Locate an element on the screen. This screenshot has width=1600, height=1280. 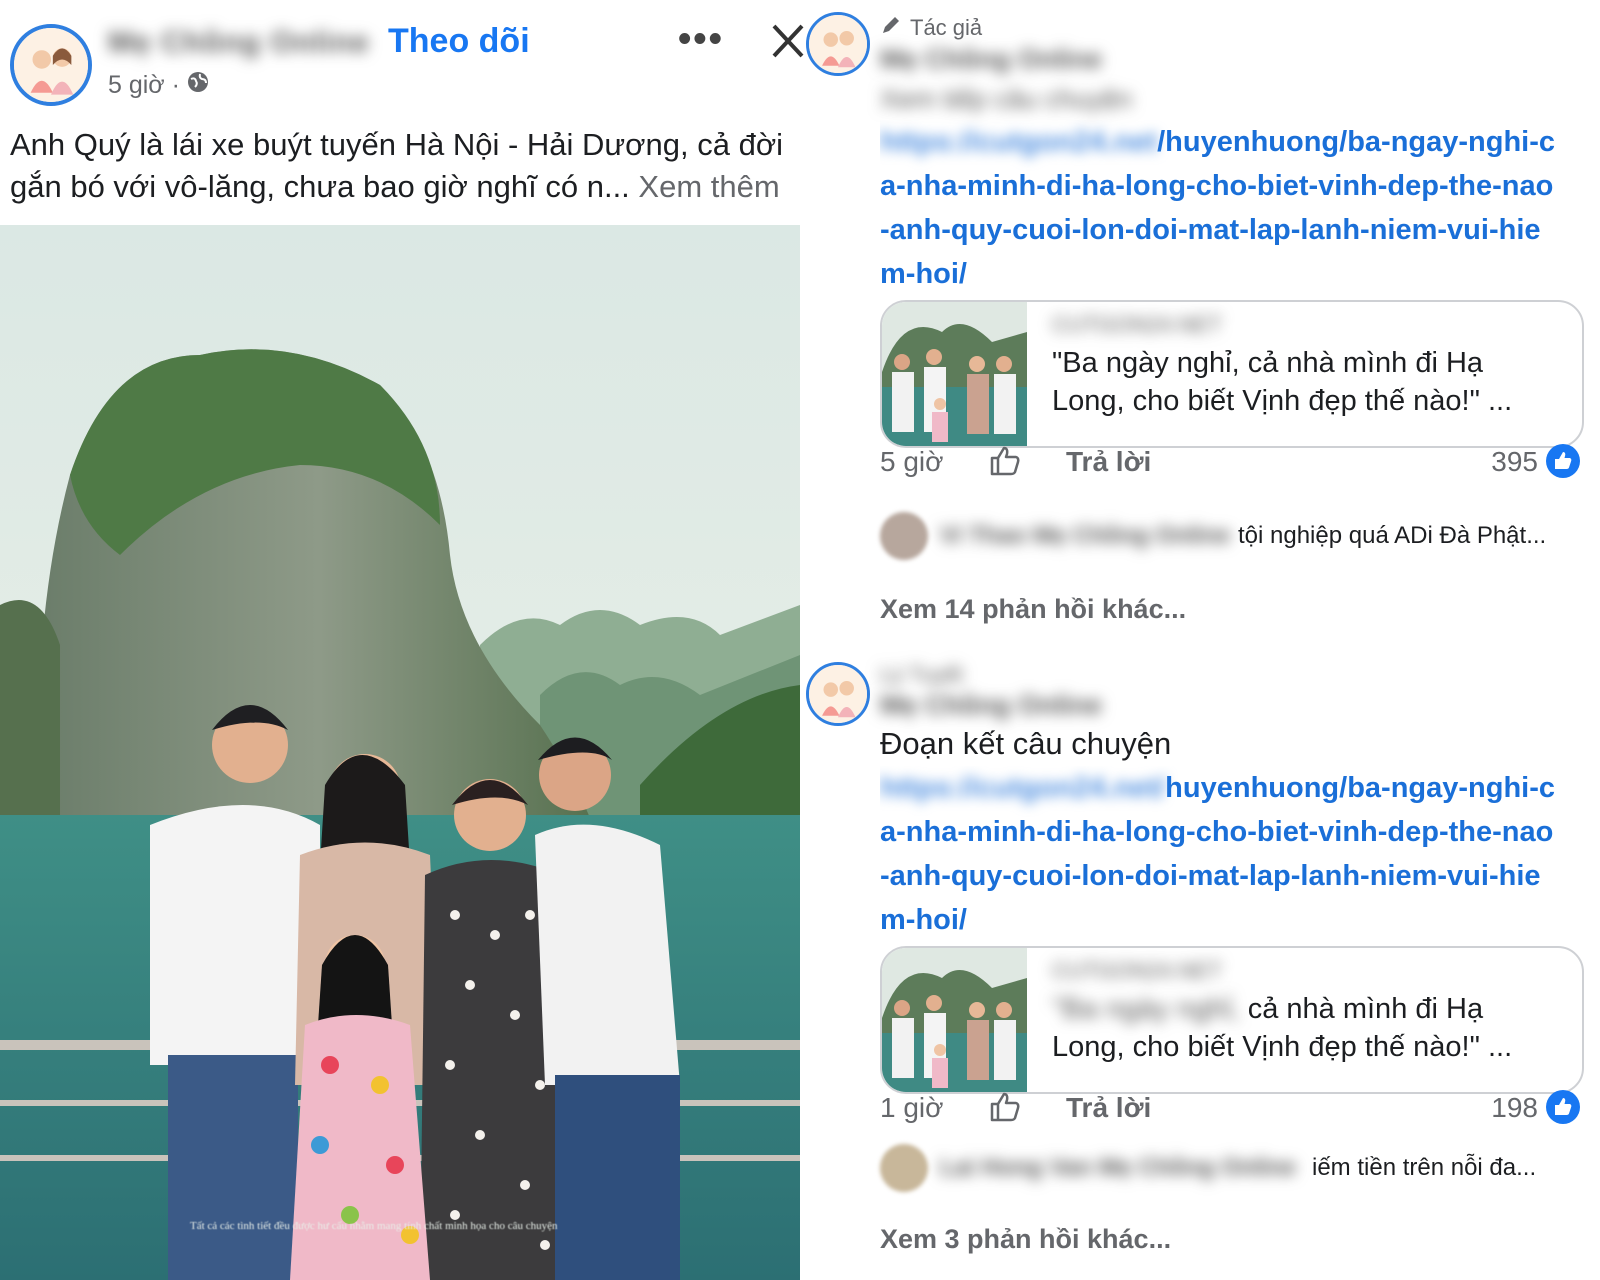
globe-icon is located at coordinates (198, 85).